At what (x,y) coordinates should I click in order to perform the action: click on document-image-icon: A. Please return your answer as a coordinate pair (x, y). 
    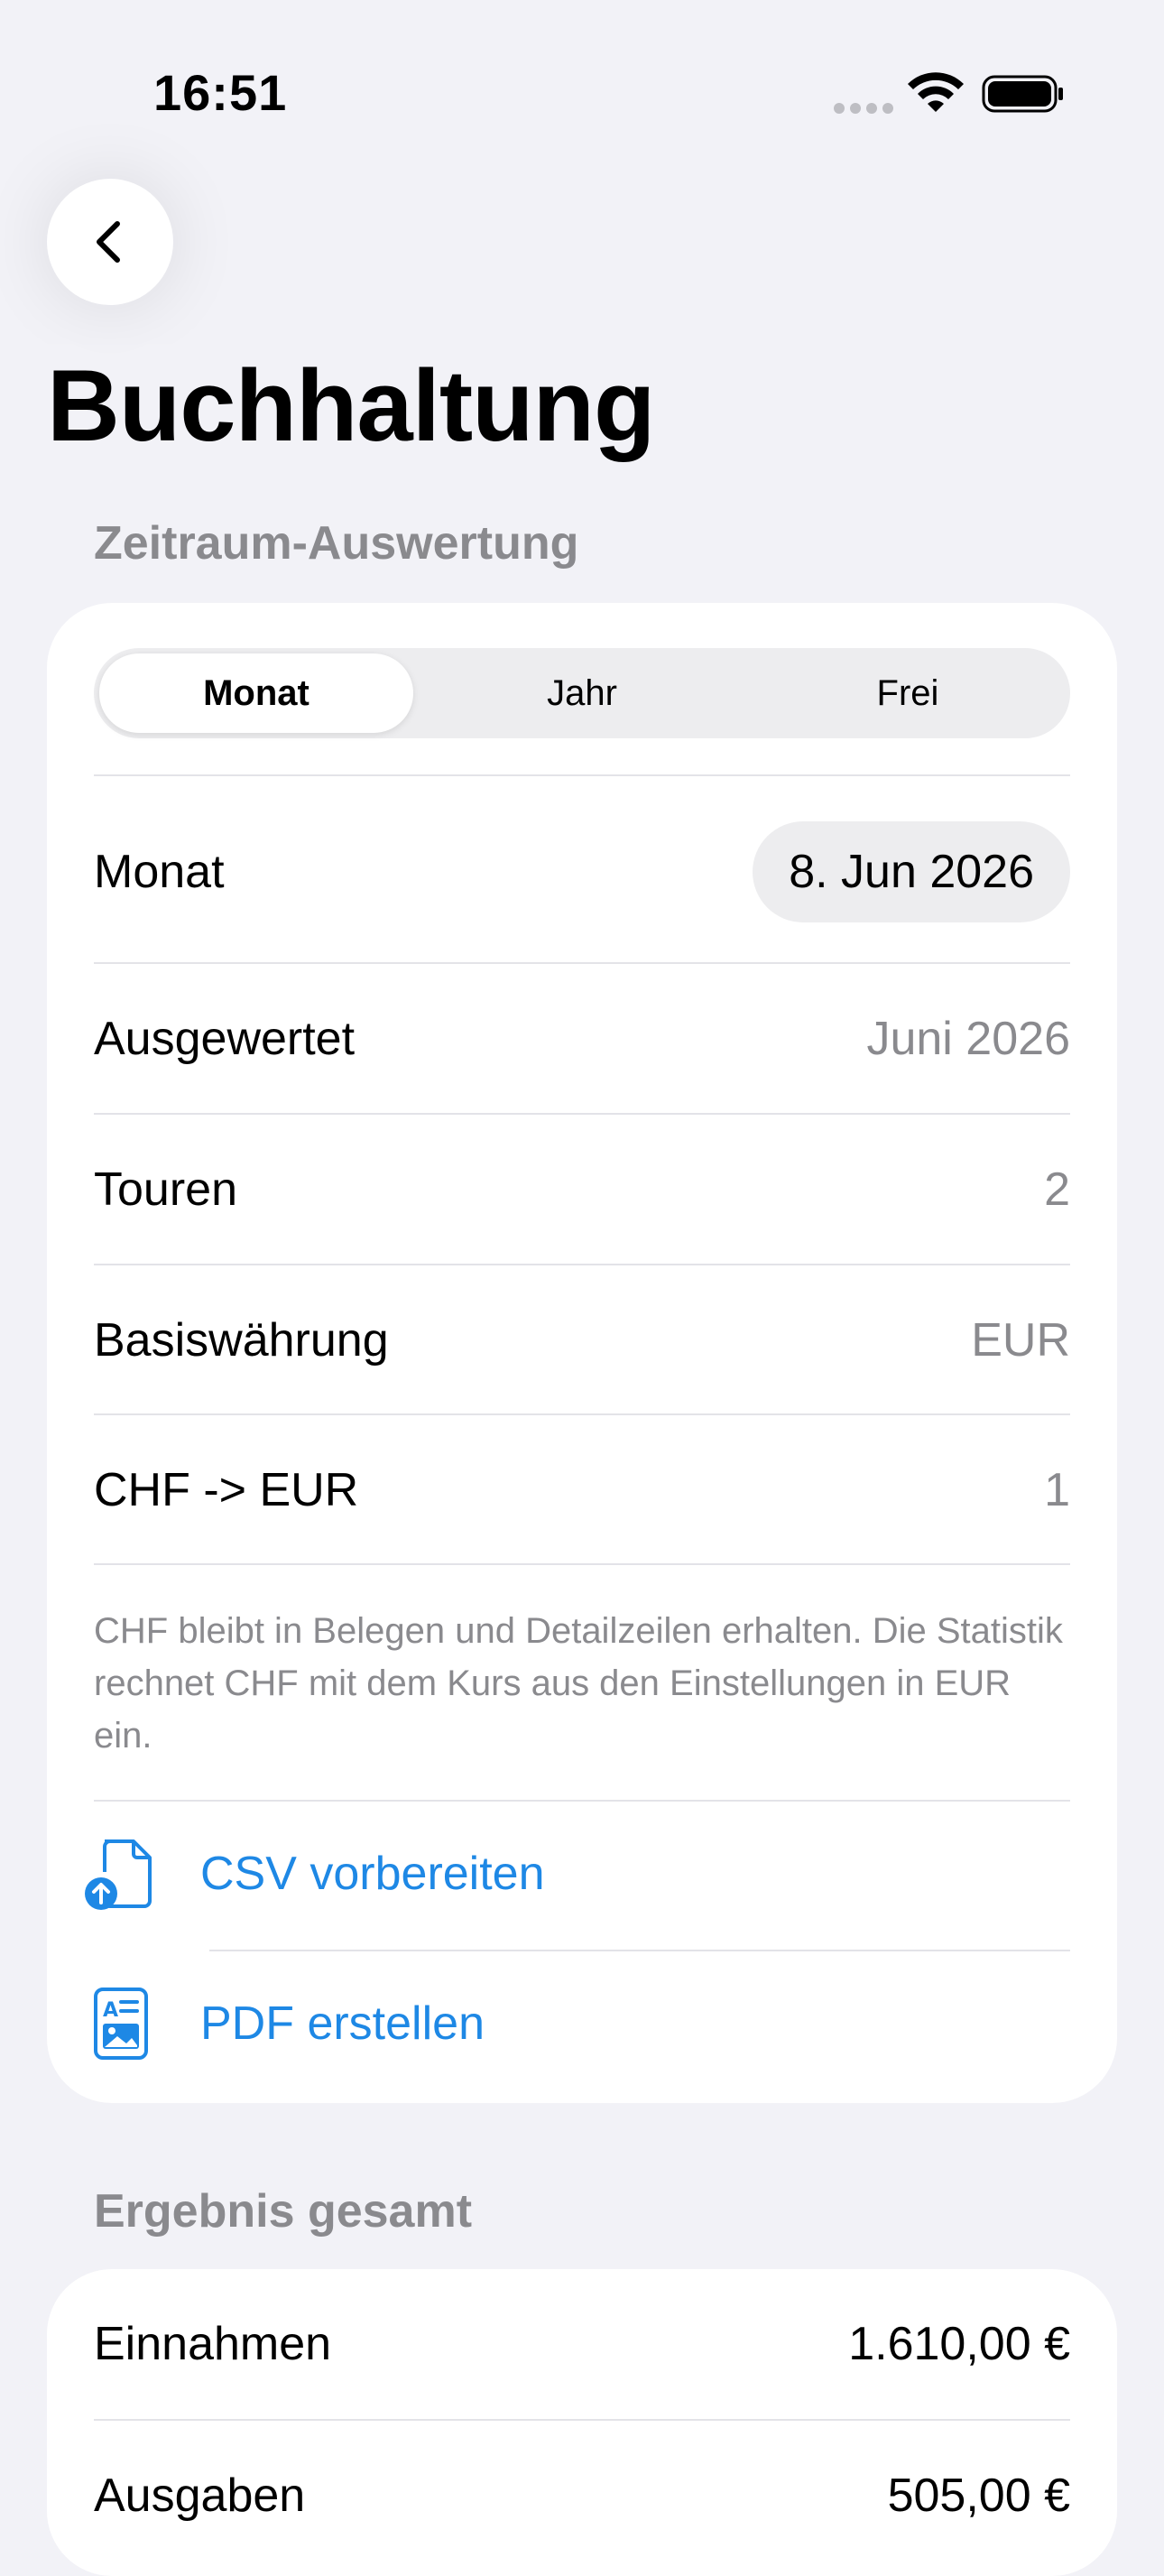
    Looking at the image, I should click on (121, 2024).